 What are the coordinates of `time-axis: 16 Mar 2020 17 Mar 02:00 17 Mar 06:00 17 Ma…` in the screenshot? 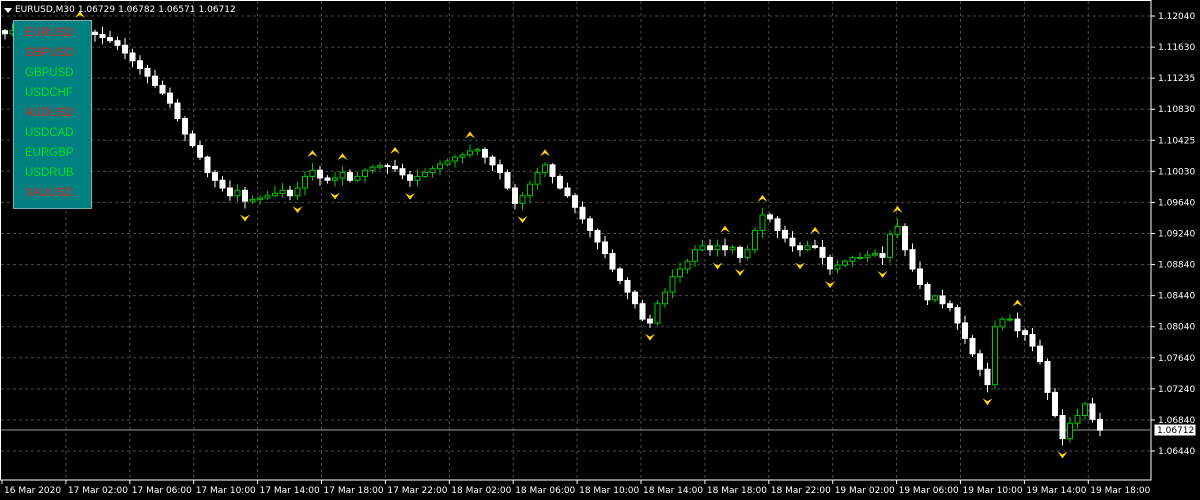 It's located at (576, 488).